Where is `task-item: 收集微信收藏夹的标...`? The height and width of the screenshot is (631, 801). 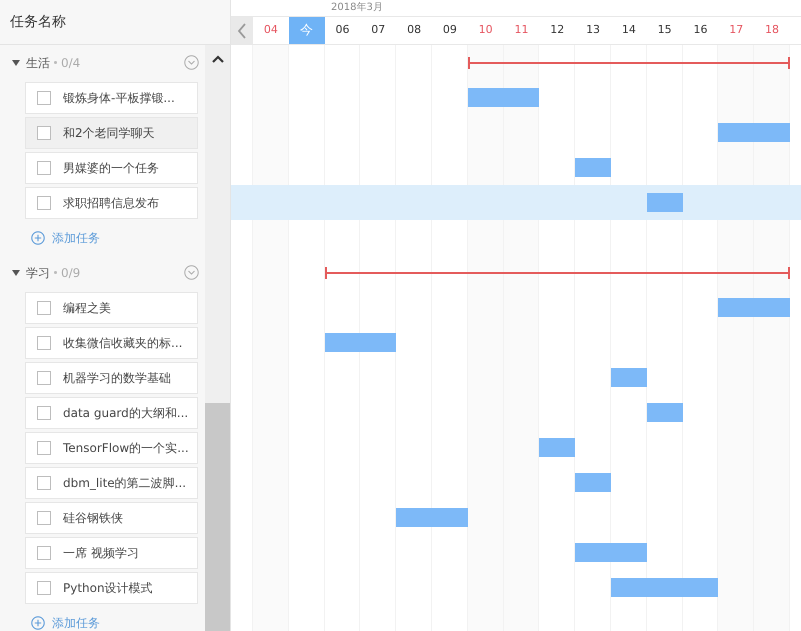 task-item: 收集微信收藏夹的标... is located at coordinates (111, 342).